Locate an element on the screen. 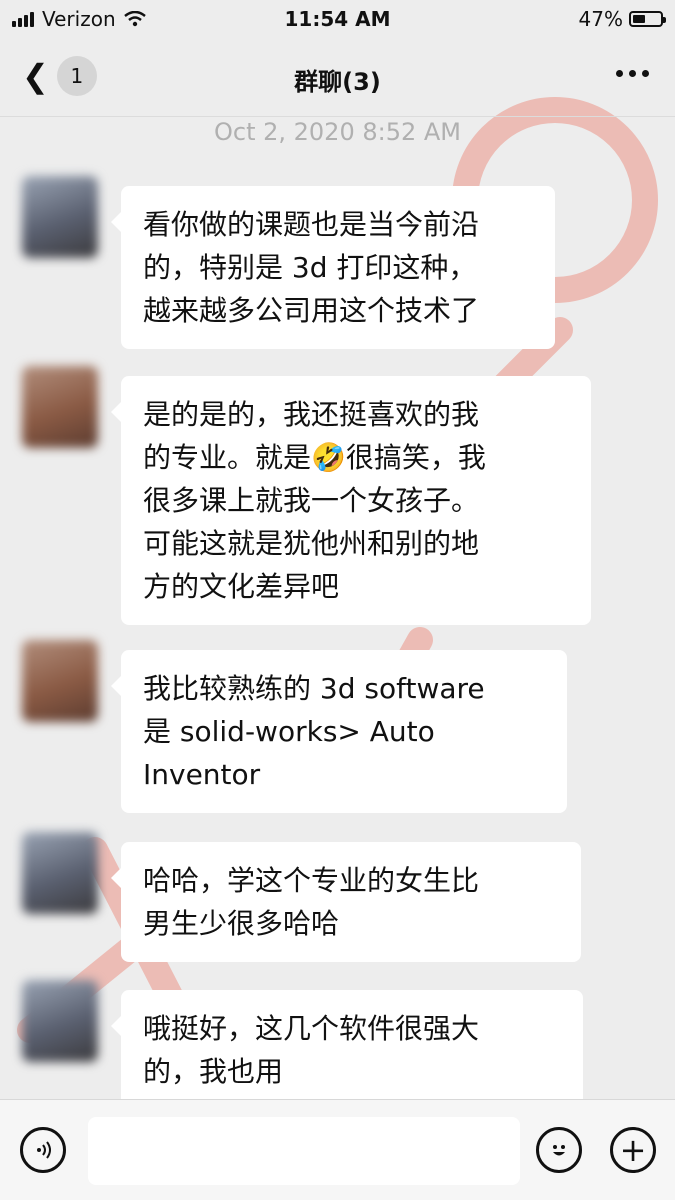 This screenshot has width=675, height=1200. chat-title: 群聊(3) is located at coordinates (337, 82).